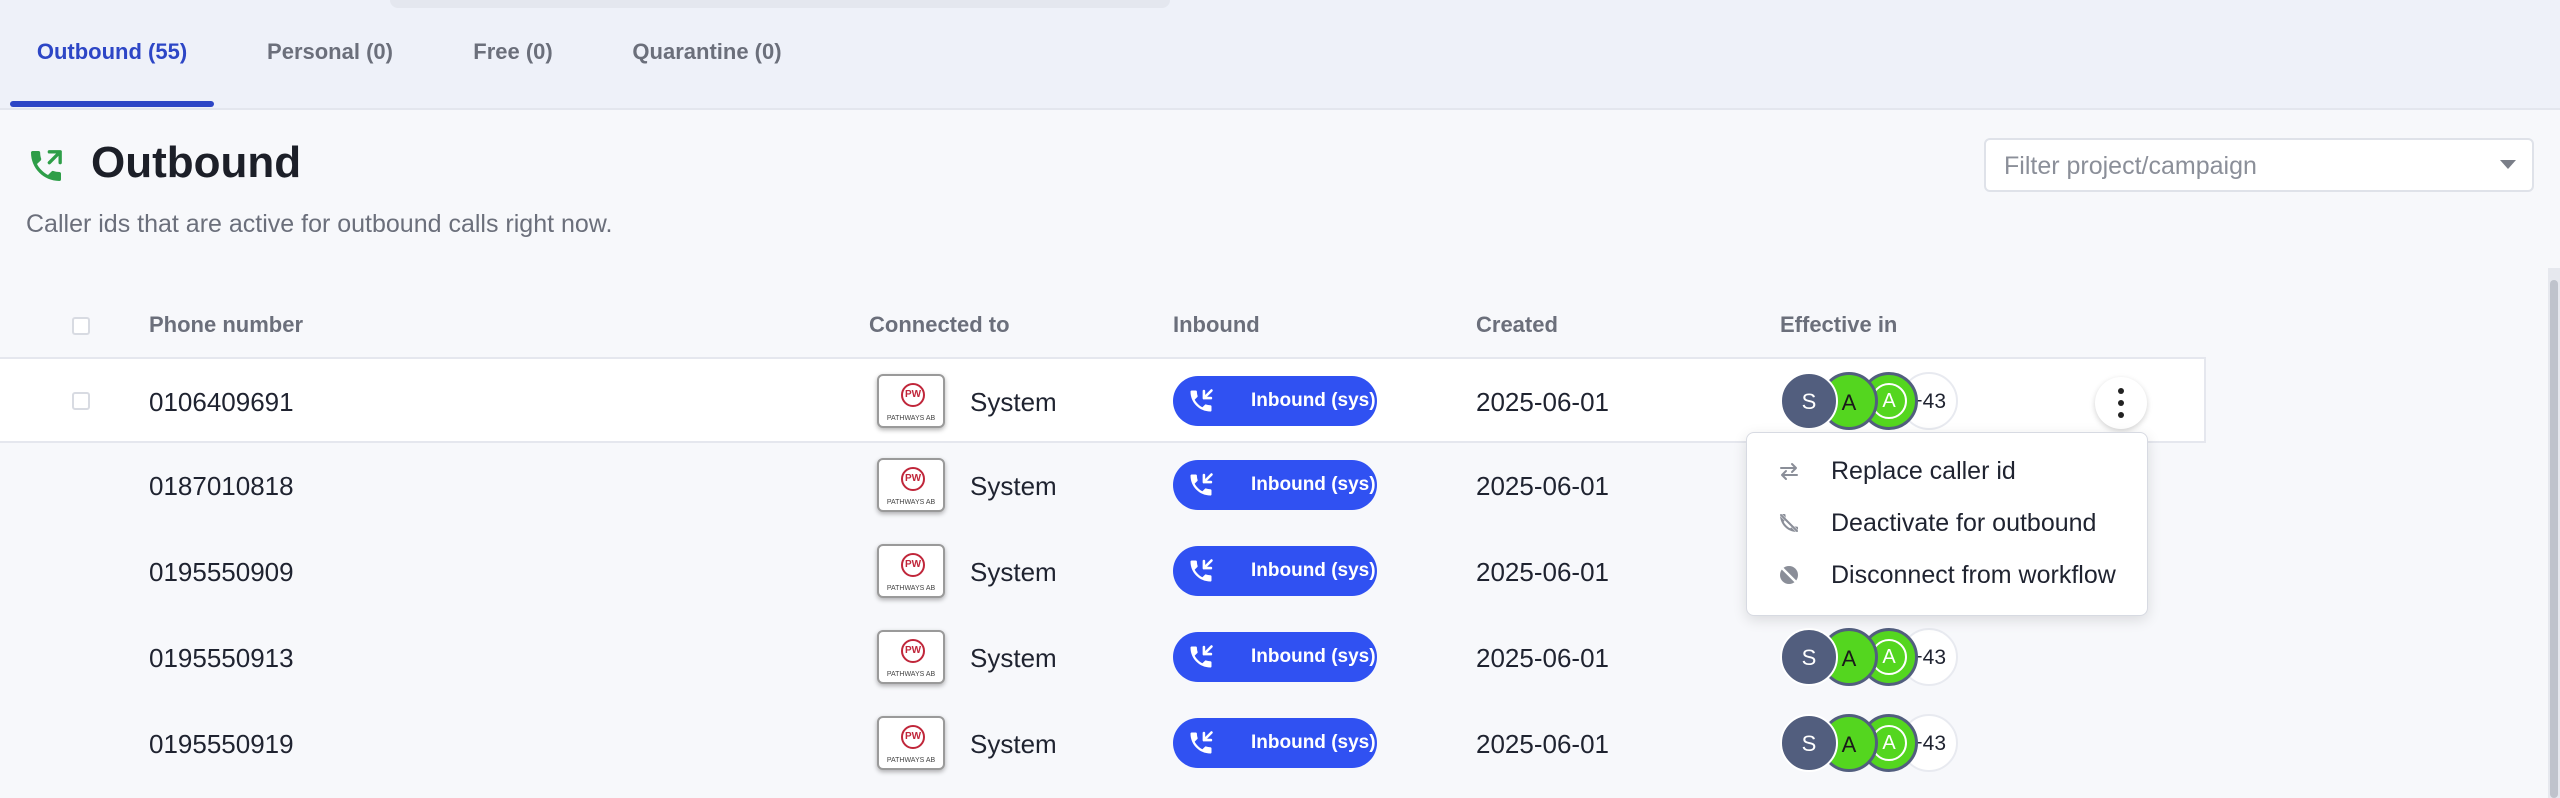  What do you see at coordinates (2121, 403) in the screenshot?
I see `more-actions-button` at bounding box center [2121, 403].